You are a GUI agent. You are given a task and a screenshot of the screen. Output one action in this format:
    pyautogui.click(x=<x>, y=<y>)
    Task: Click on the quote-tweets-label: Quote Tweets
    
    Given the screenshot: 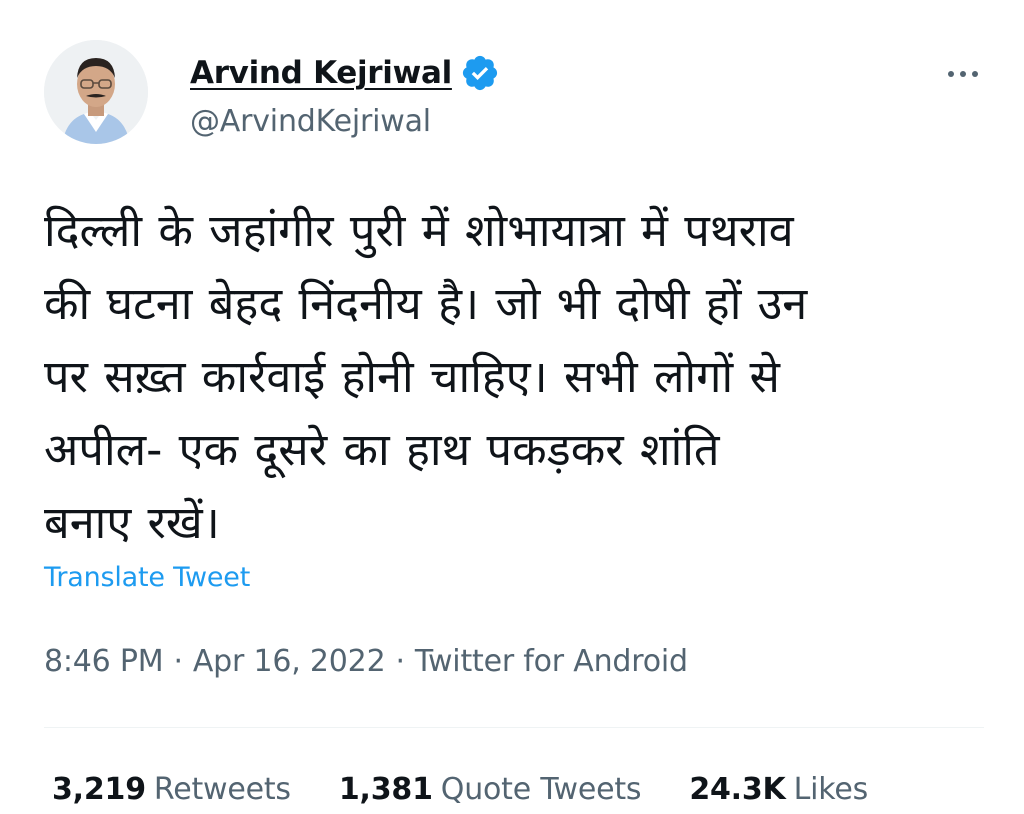 What is the action you would take?
    pyautogui.click(x=541, y=789)
    